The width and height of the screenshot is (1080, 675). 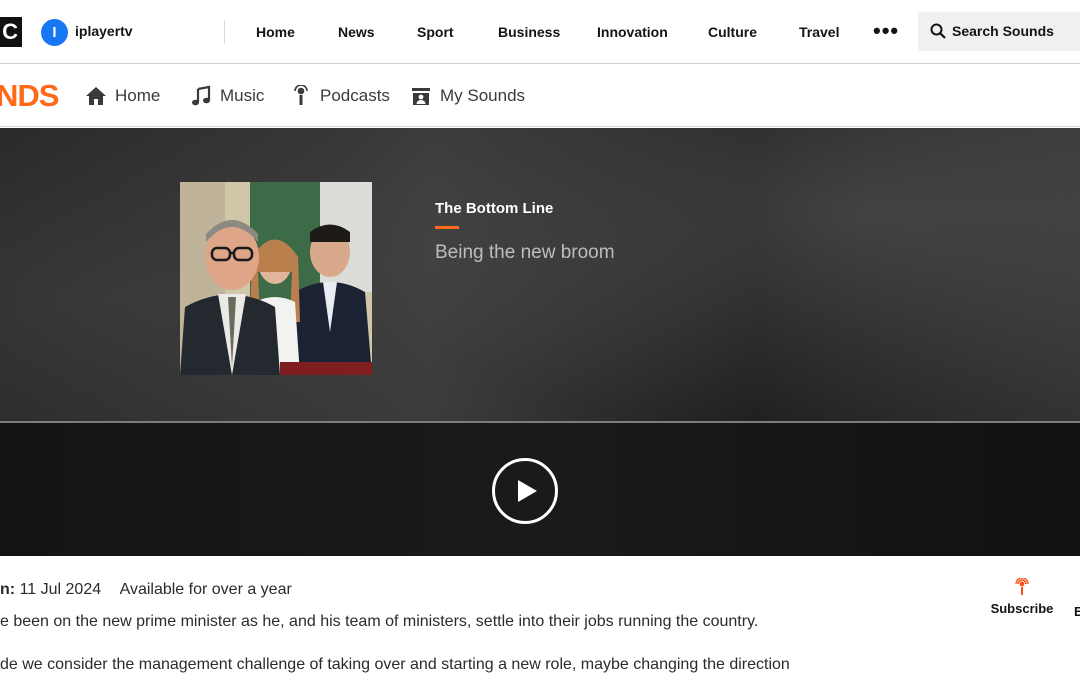 I want to click on header-divider, so click(x=224, y=32).